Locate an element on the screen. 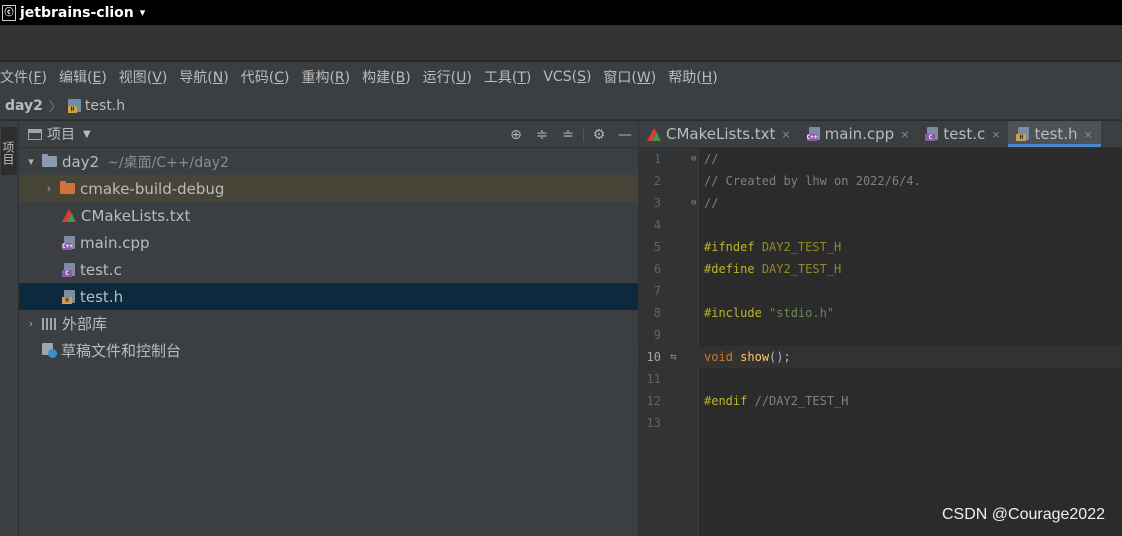 Image resolution: width=1122 pixels, height=536 pixels. go-to-implementation-icon: ⇆ is located at coordinates (673, 357).